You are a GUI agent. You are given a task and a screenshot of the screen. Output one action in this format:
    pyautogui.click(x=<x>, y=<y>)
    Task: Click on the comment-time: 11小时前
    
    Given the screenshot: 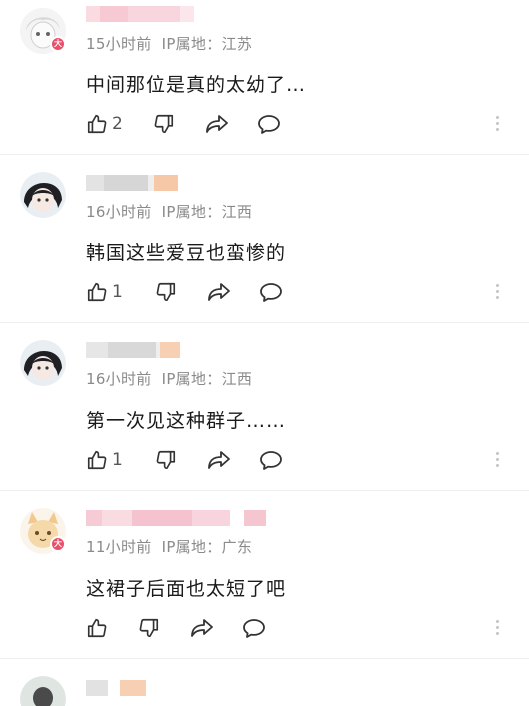 What is the action you would take?
    pyautogui.click(x=119, y=547)
    